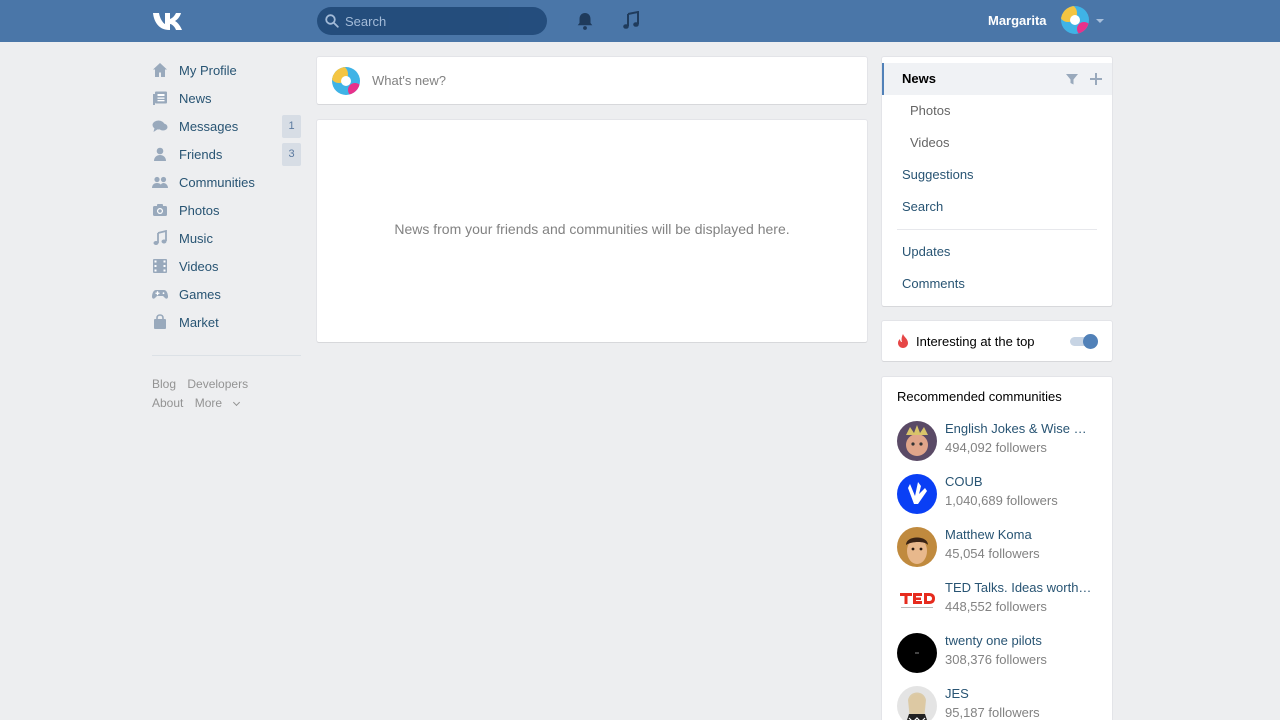 The width and height of the screenshot is (1280, 720). Describe the element at coordinates (996, 606) in the screenshot. I see `community-followers: 448,552 followers` at that location.